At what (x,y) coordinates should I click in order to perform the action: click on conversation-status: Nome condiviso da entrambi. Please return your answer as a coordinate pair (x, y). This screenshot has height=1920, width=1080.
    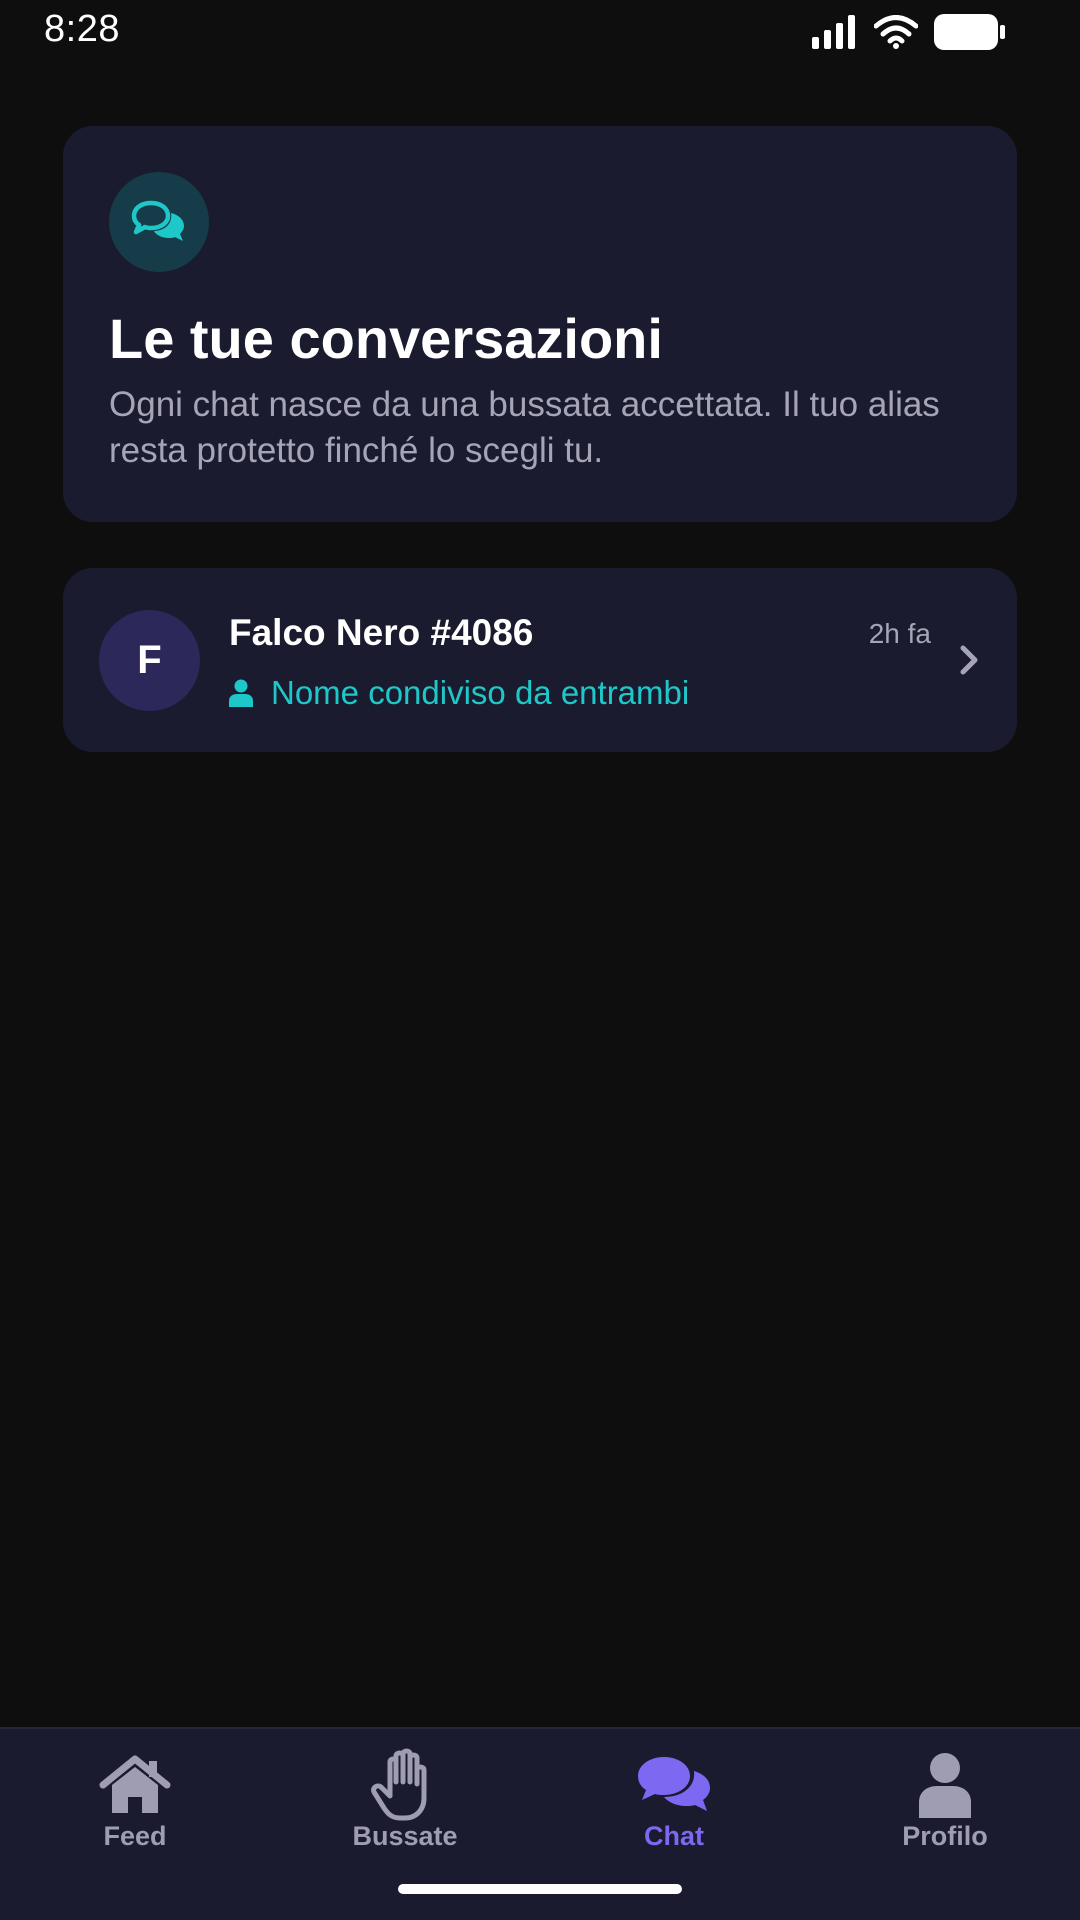
    Looking at the image, I should click on (459, 693).